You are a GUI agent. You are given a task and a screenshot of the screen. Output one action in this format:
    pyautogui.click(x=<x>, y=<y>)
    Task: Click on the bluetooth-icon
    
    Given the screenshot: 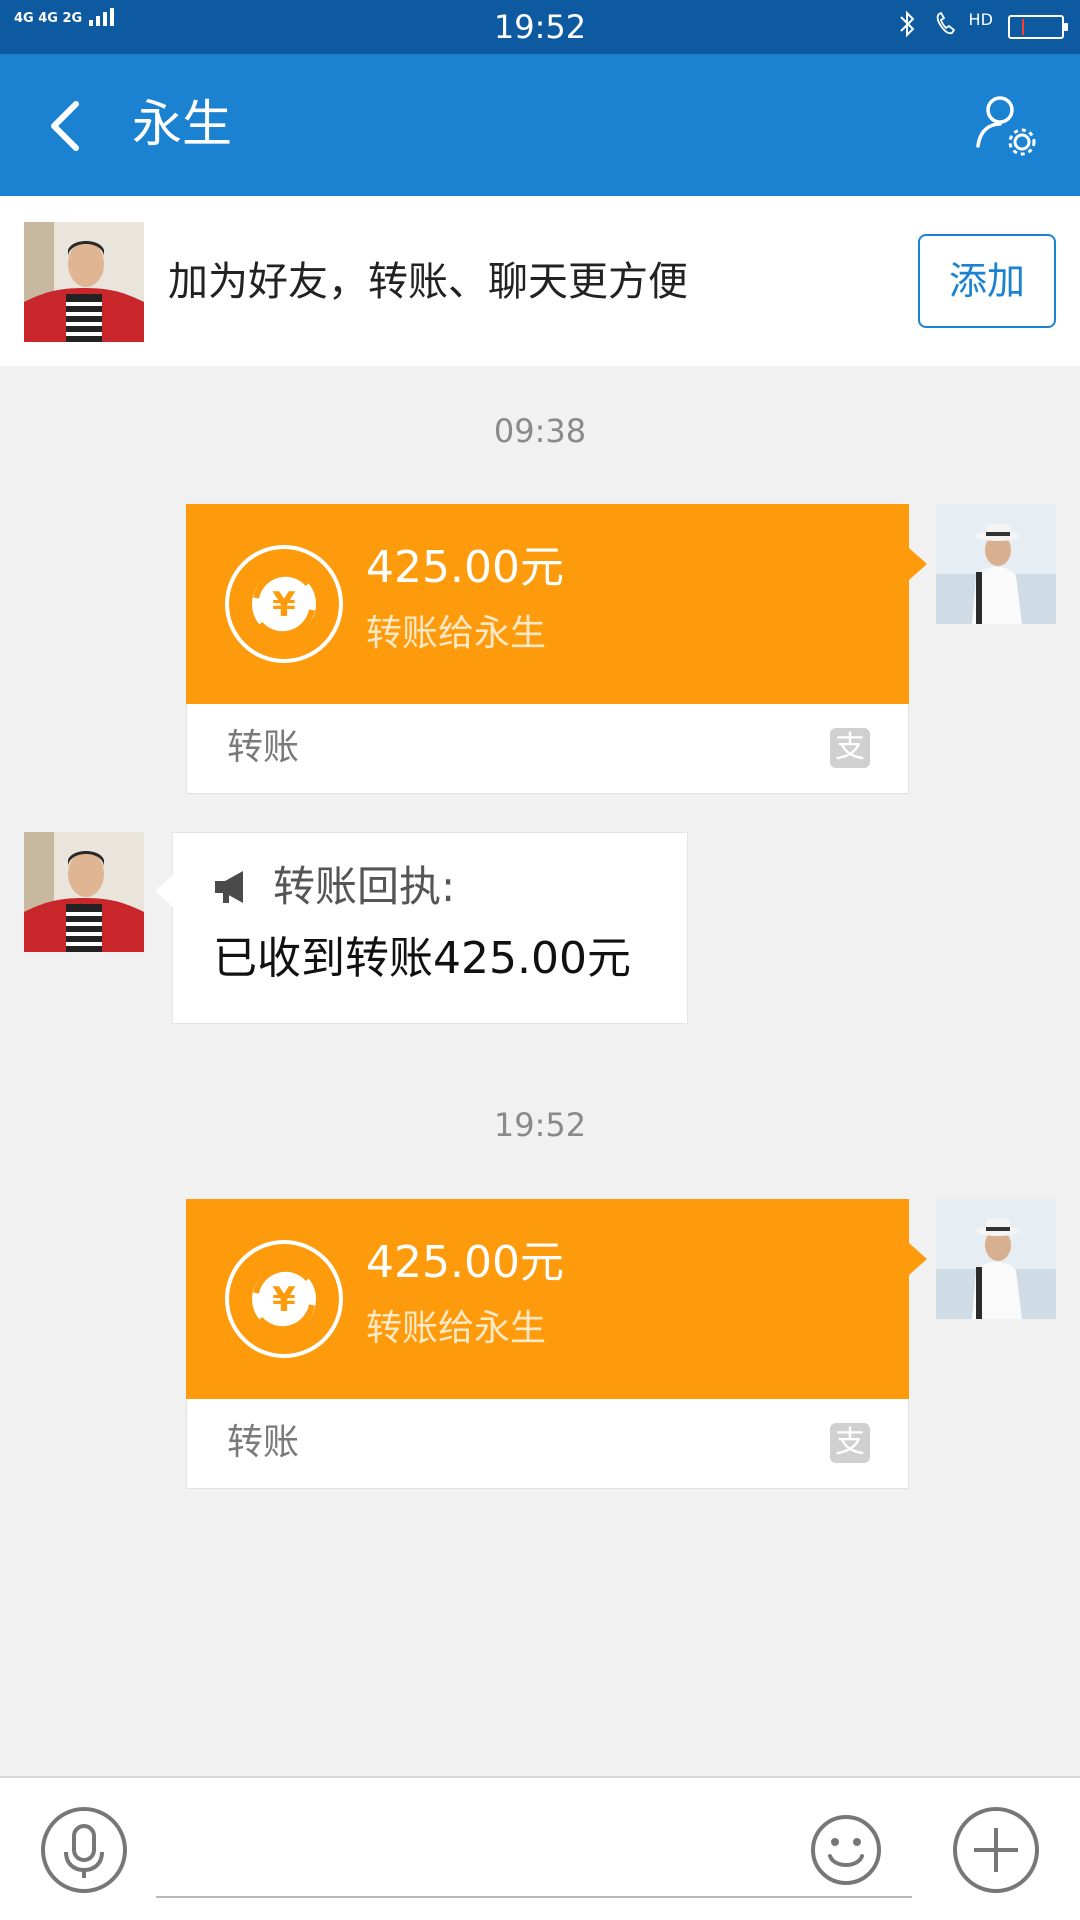 What is the action you would take?
    pyautogui.click(x=908, y=27)
    